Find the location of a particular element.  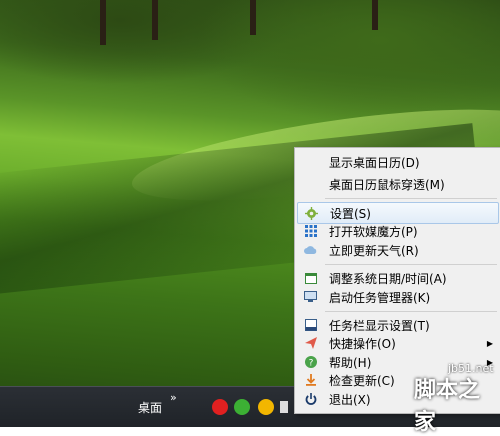

help-icon: ? is located at coordinates (310, 362).